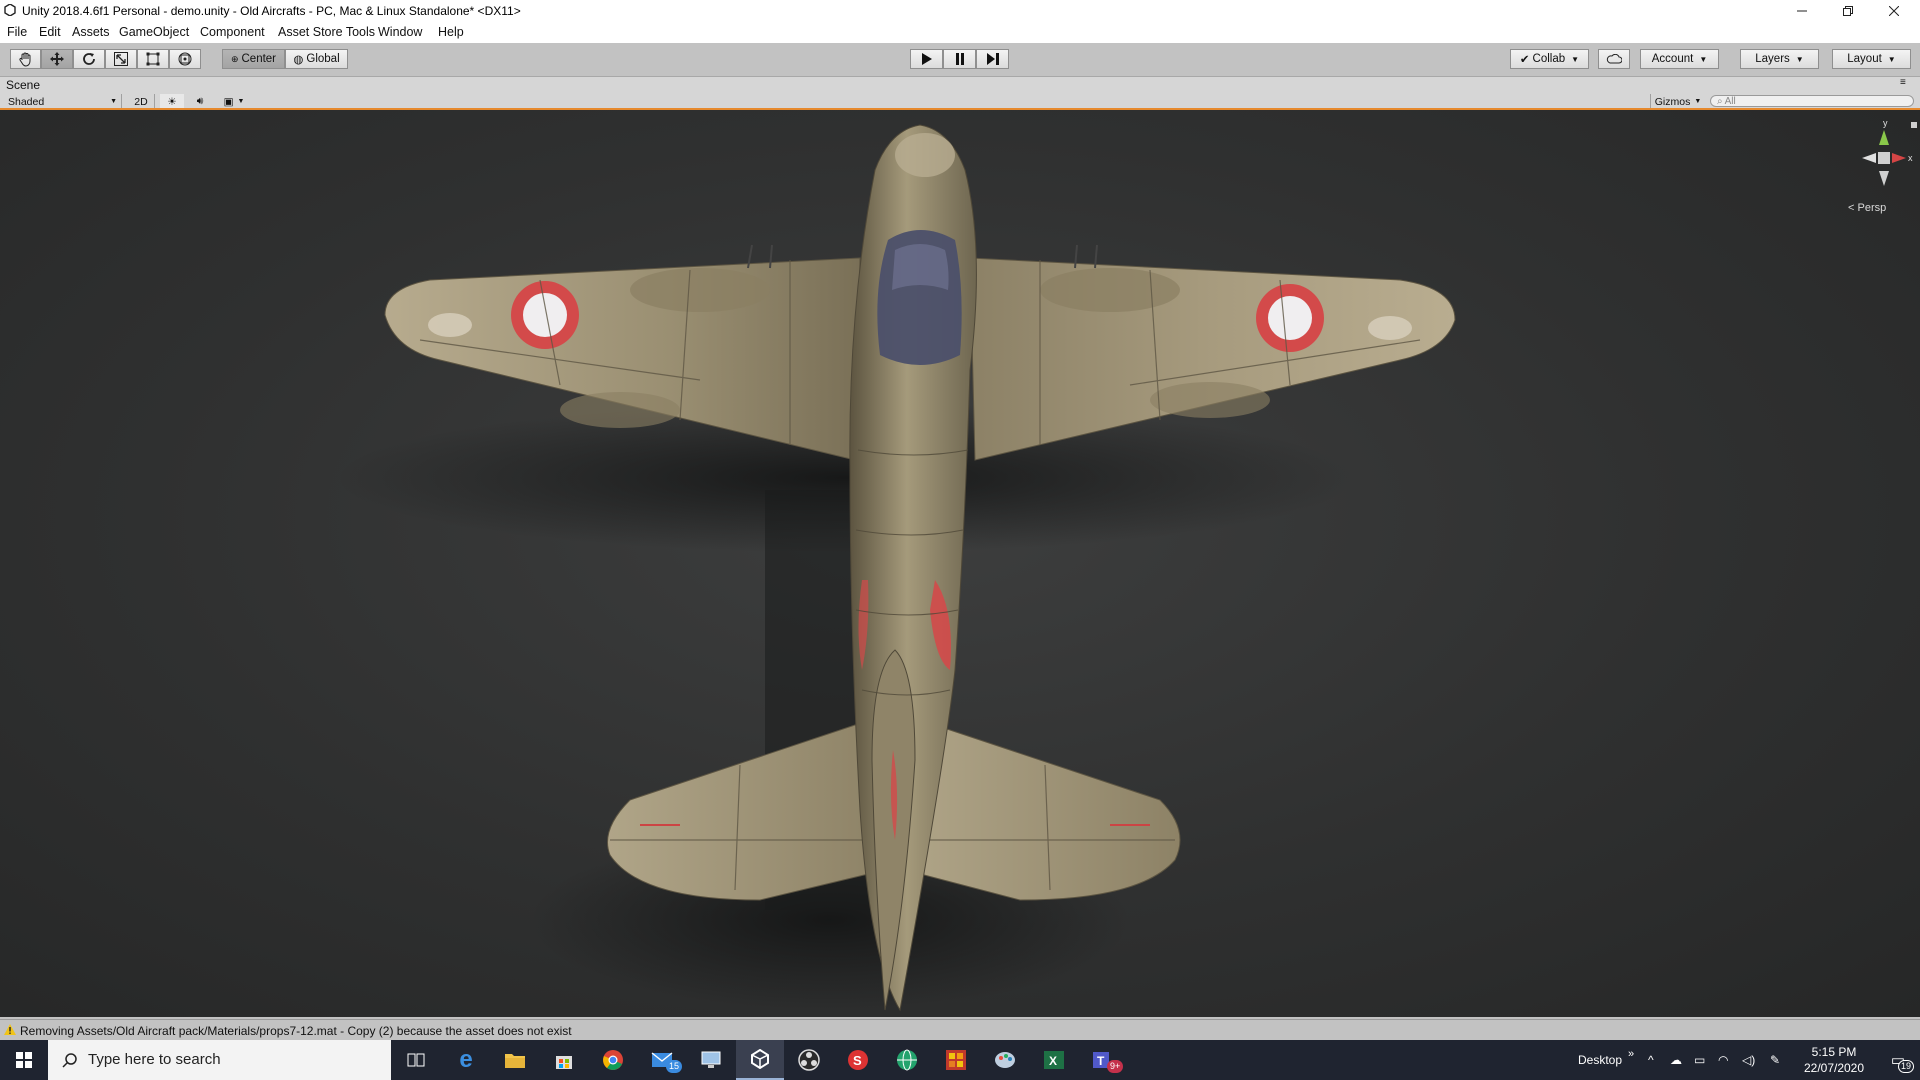 This screenshot has height=1080, width=1920. I want to click on tray-volume: ◁), so click(1748, 1060).